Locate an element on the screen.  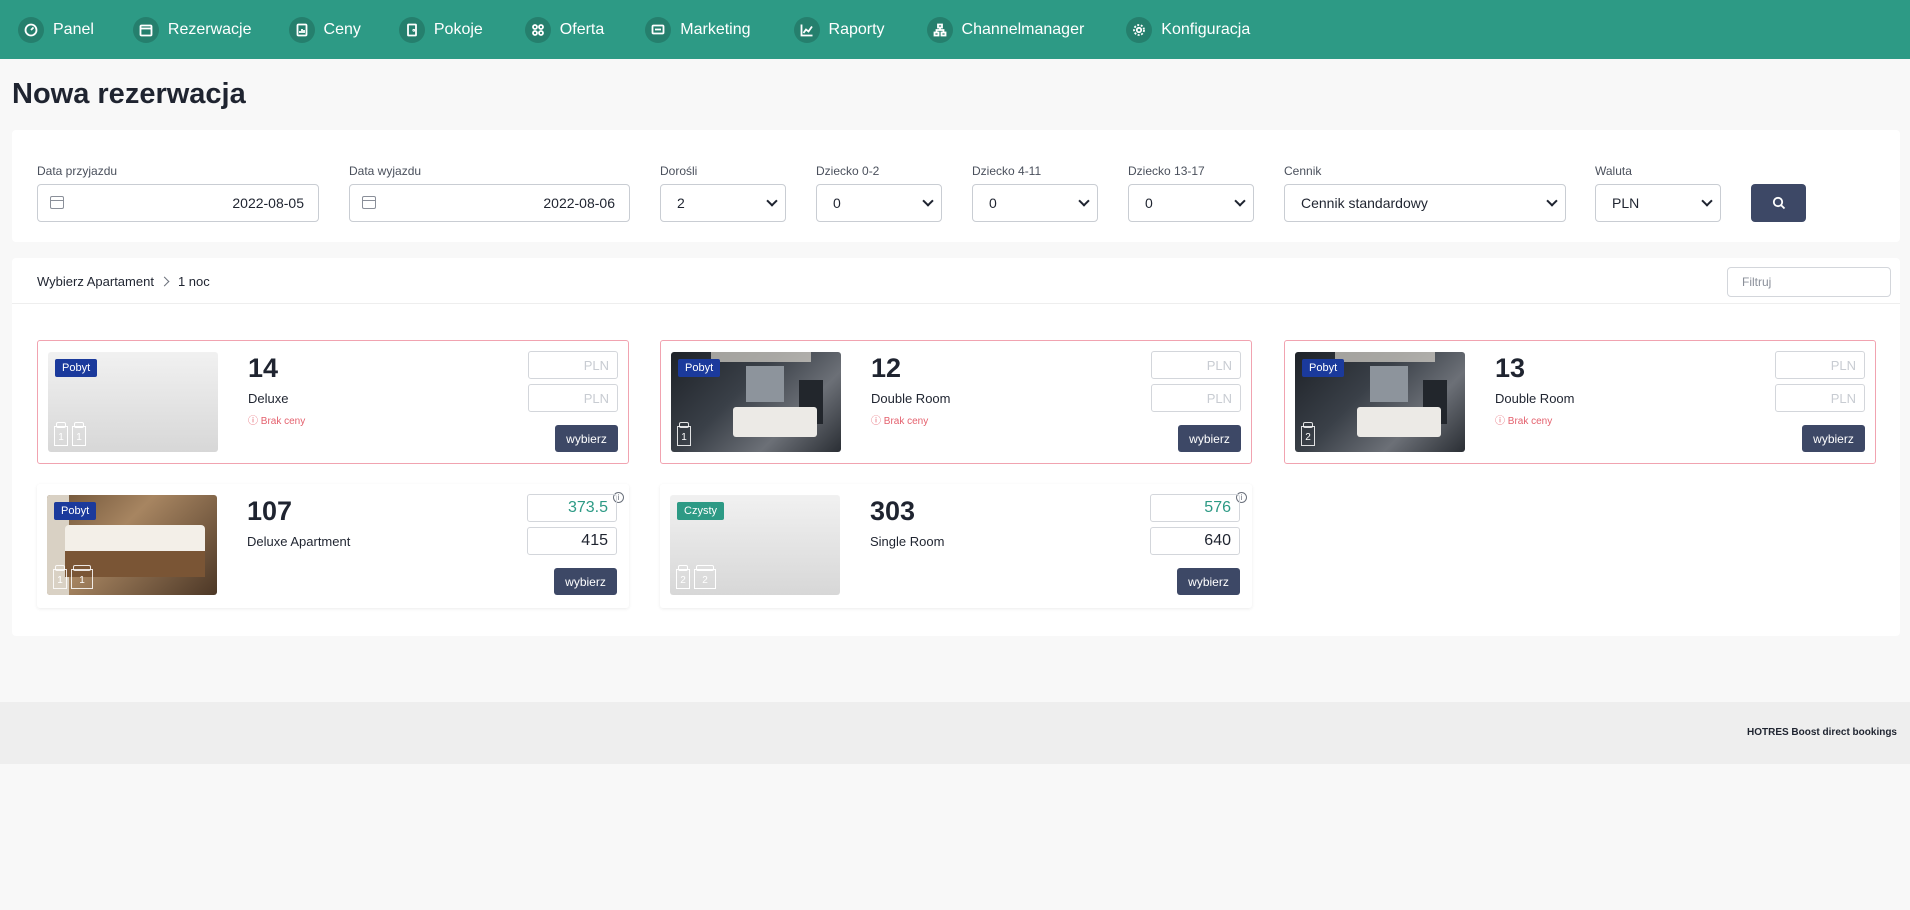
price-input: 373.5 is located at coordinates (572, 508).